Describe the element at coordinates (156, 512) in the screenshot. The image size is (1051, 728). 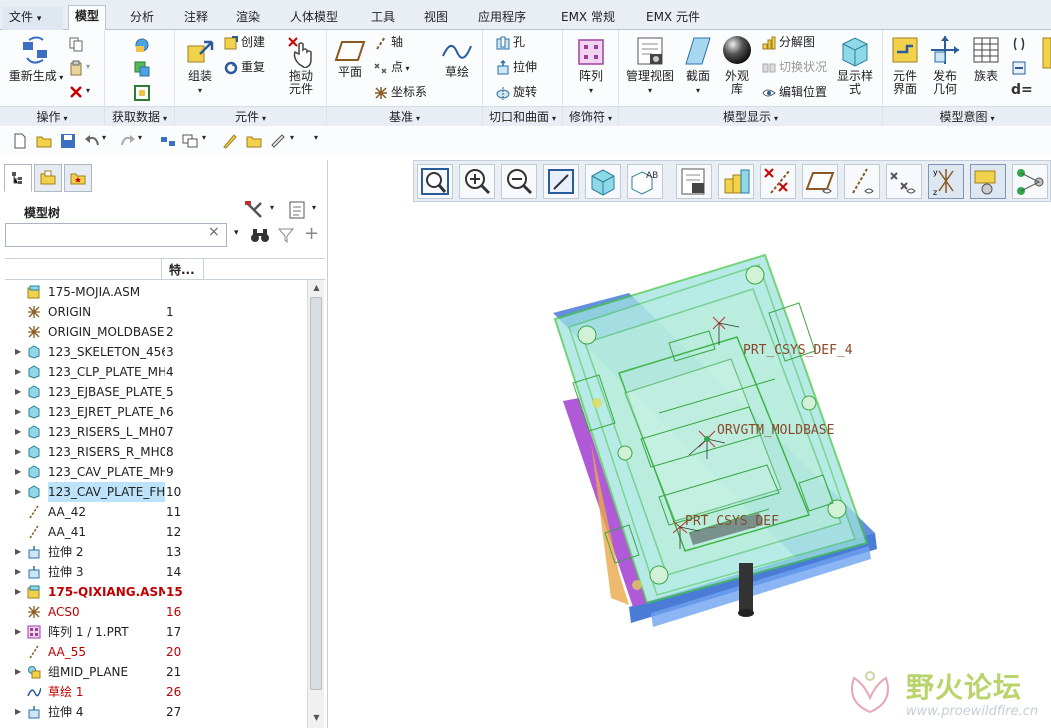
I see `tree-row: AA_42 11` at that location.